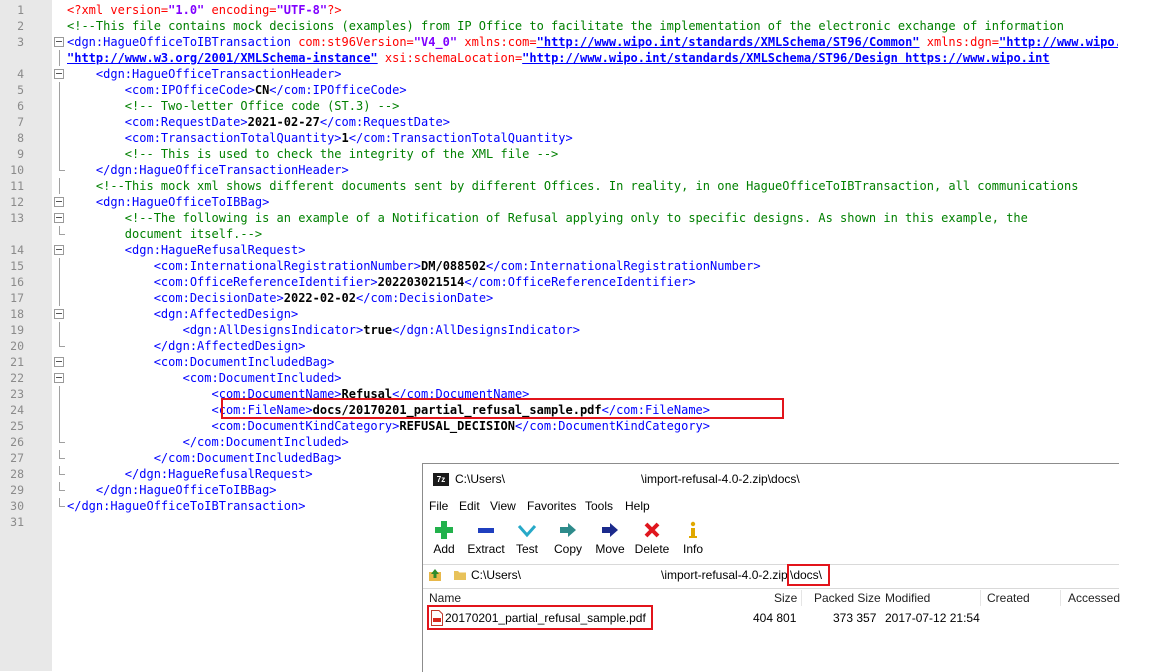  What do you see at coordinates (559, 442) in the screenshot?
I see `code-line: 26 </com:DocumentIncluded>` at bounding box center [559, 442].